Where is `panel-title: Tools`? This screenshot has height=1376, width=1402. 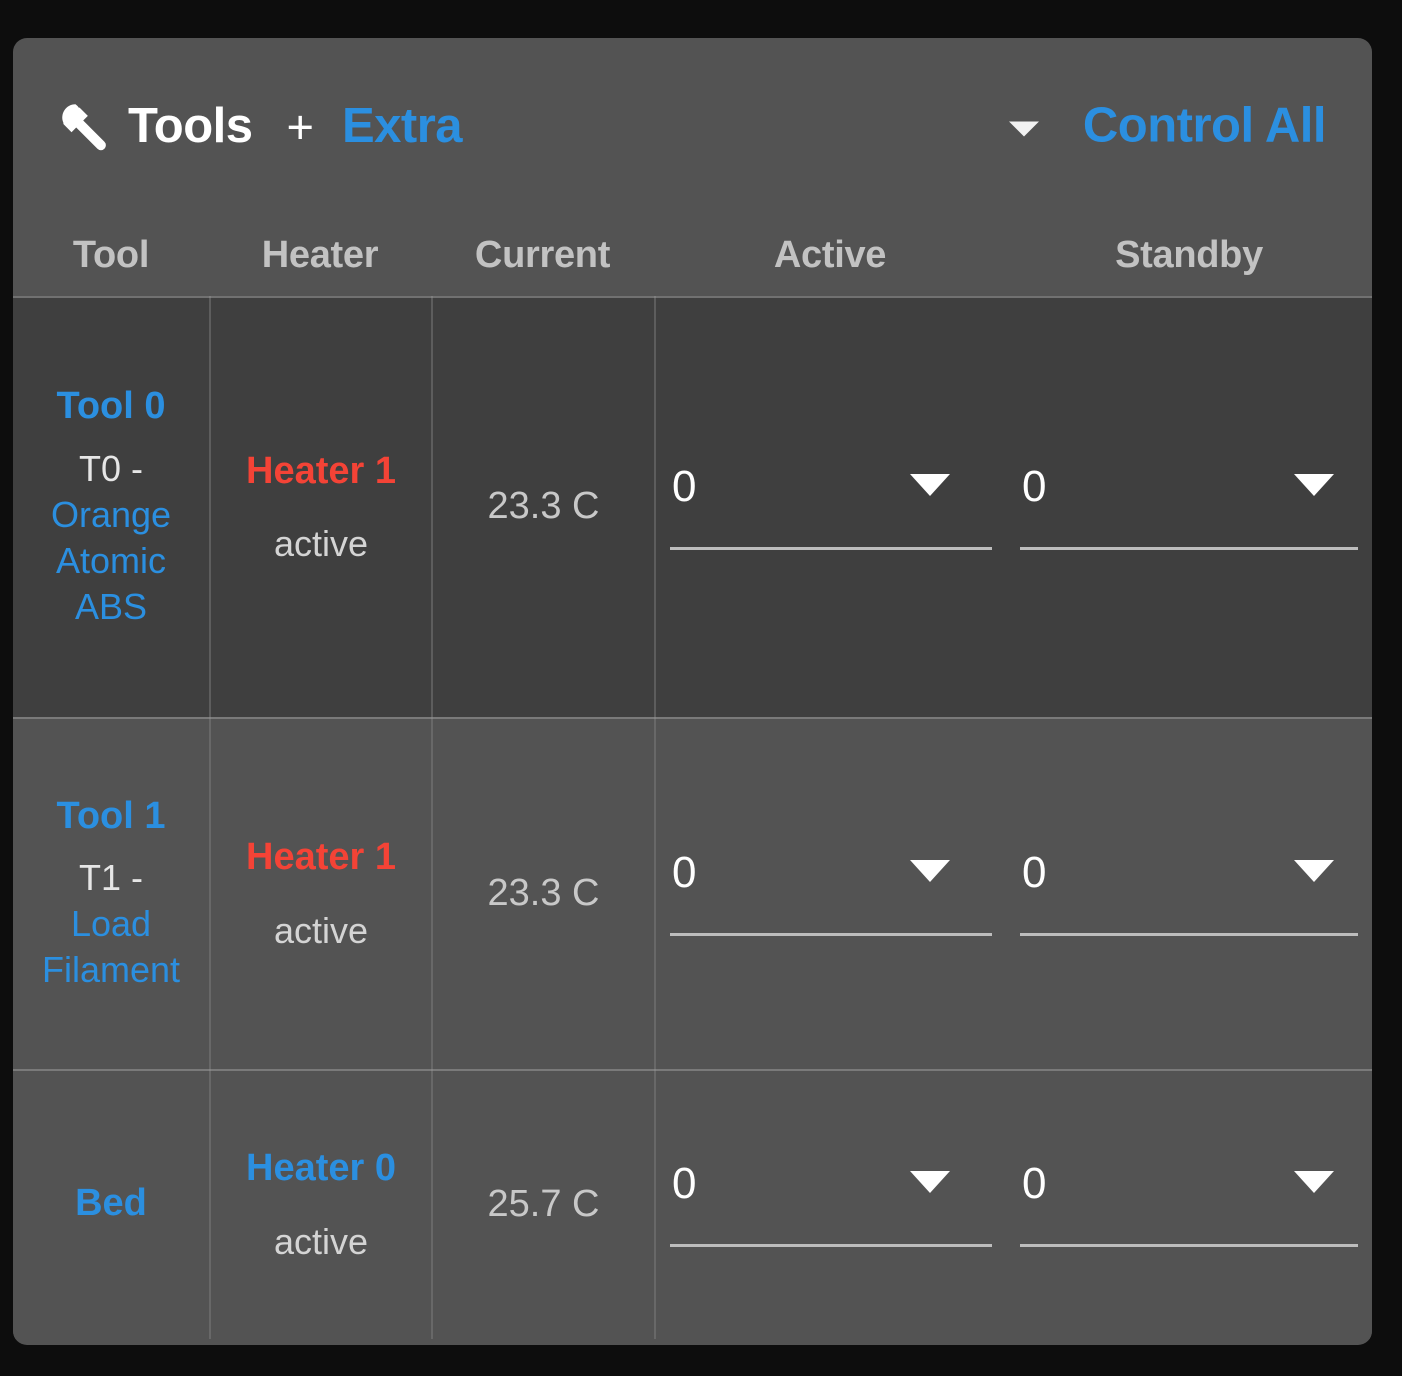
panel-title: Tools is located at coordinates (190, 125).